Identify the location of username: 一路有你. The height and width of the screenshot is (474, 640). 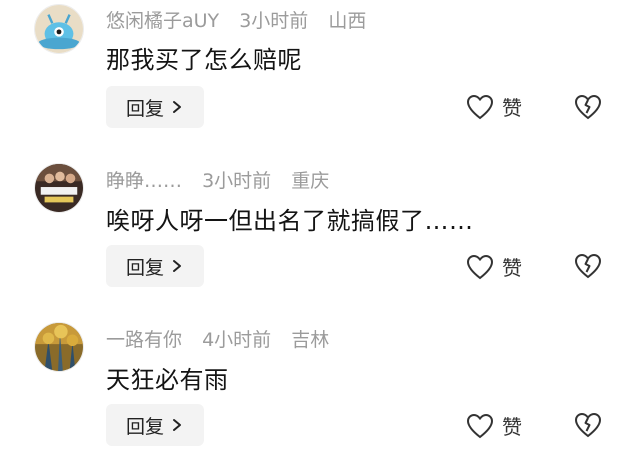
(144, 340).